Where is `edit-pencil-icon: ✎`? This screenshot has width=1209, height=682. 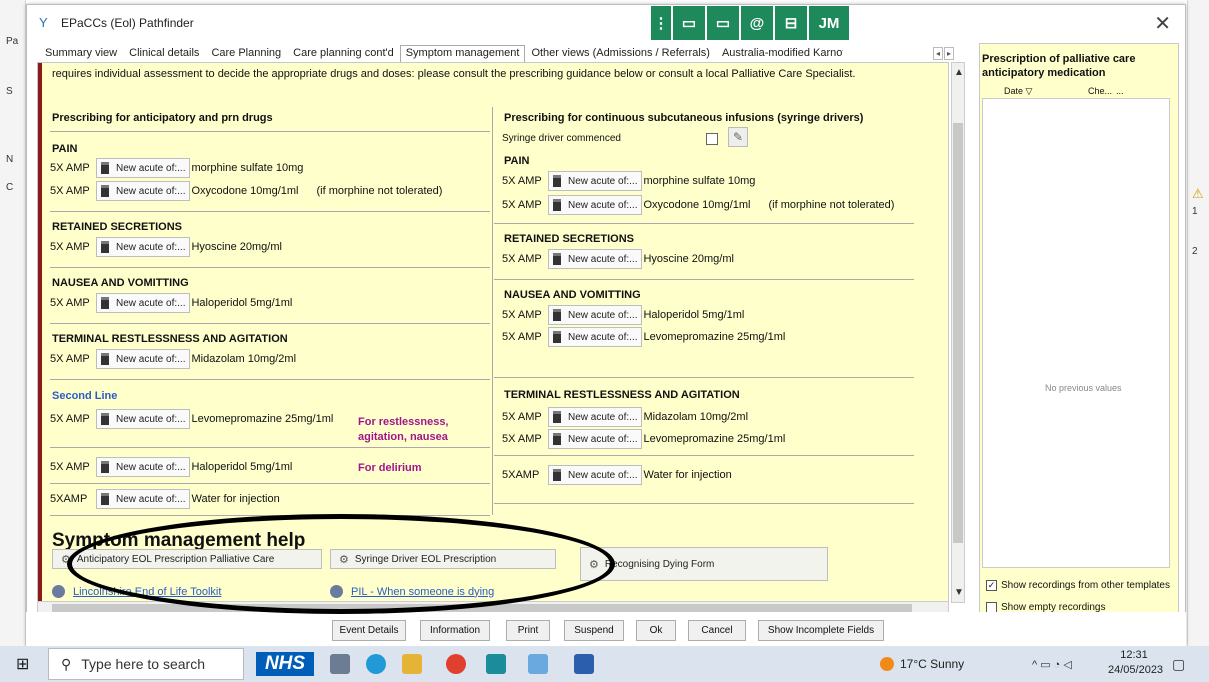
edit-pencil-icon: ✎ is located at coordinates (738, 137).